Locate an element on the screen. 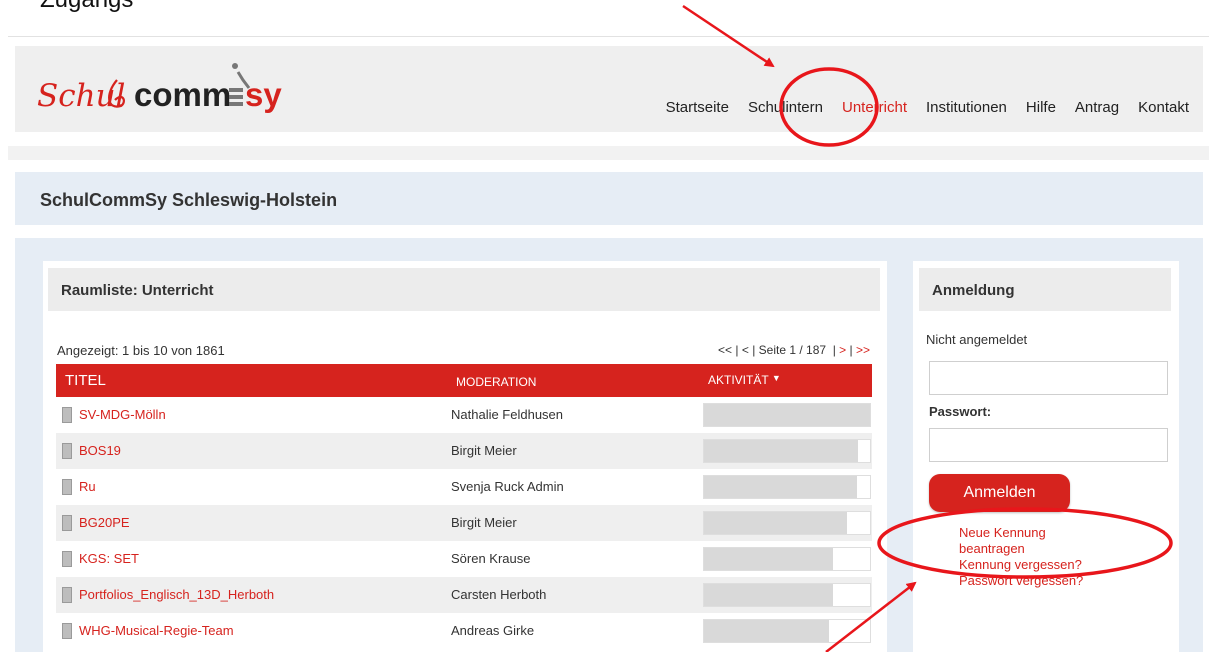 The height and width of the screenshot is (652, 1209). spacer-band is located at coordinates (608, 153).